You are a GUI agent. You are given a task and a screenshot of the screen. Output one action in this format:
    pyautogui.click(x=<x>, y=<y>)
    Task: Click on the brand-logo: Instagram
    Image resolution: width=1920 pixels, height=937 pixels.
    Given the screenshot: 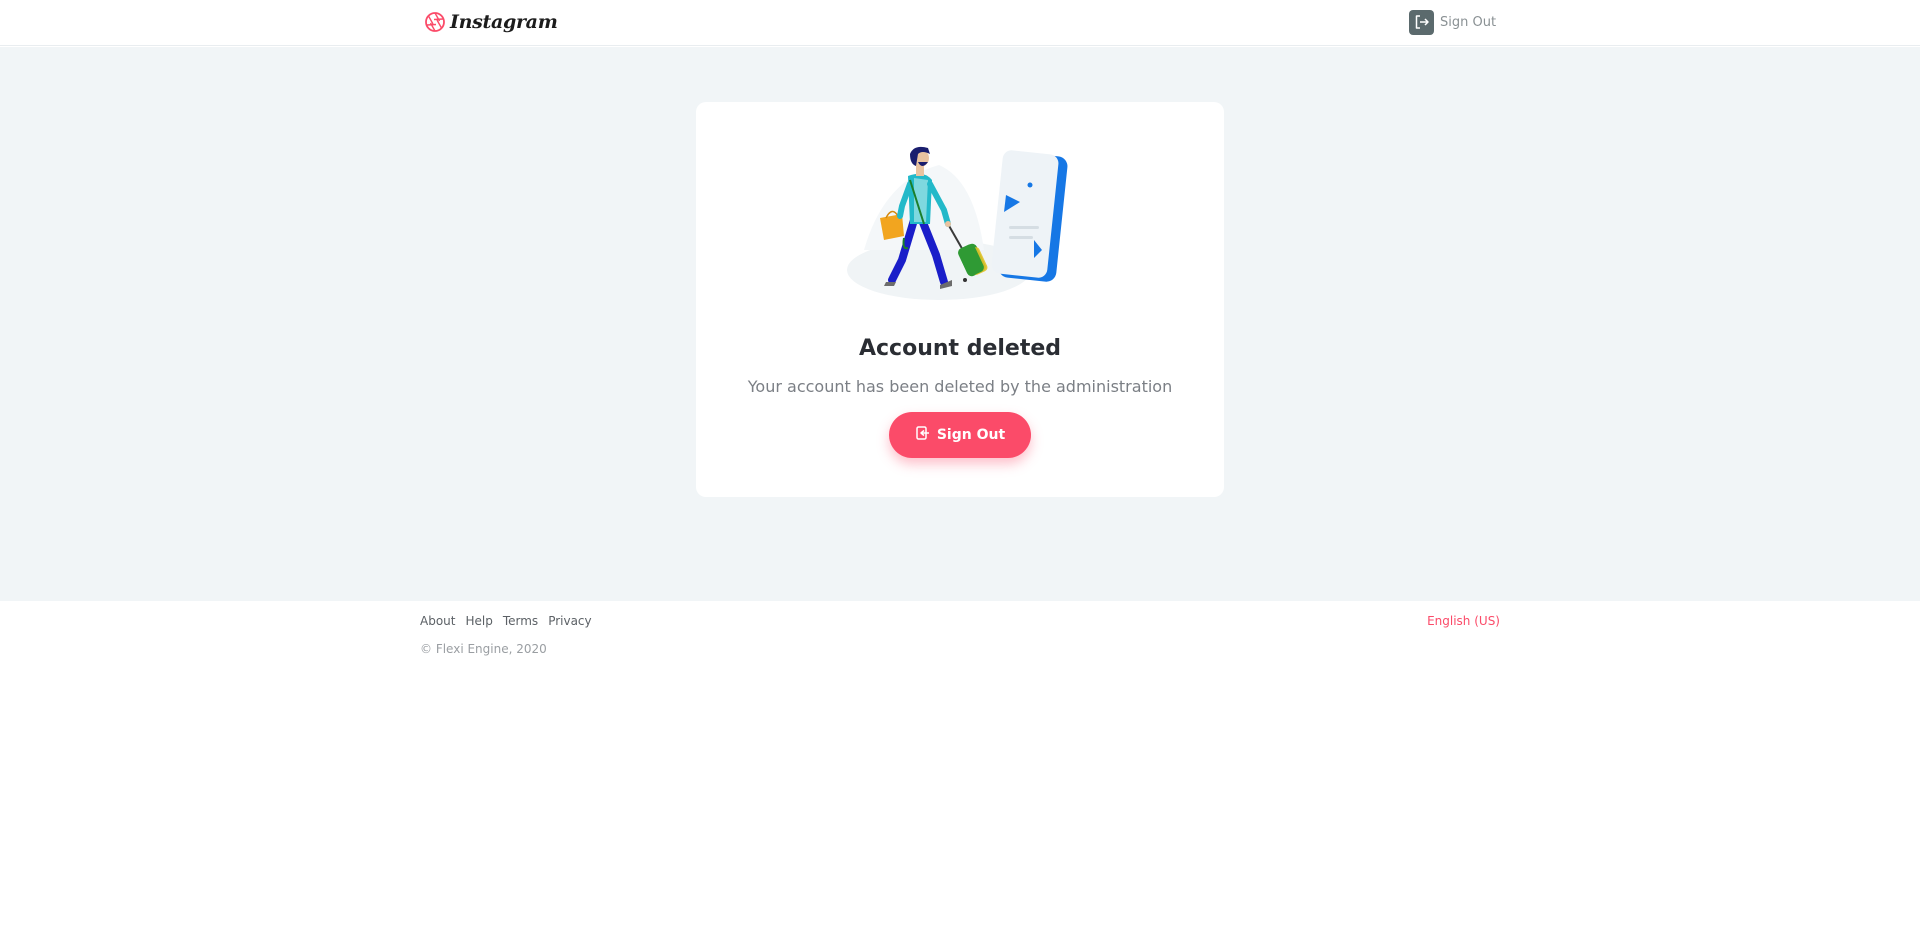 What is the action you would take?
    pyautogui.click(x=491, y=22)
    